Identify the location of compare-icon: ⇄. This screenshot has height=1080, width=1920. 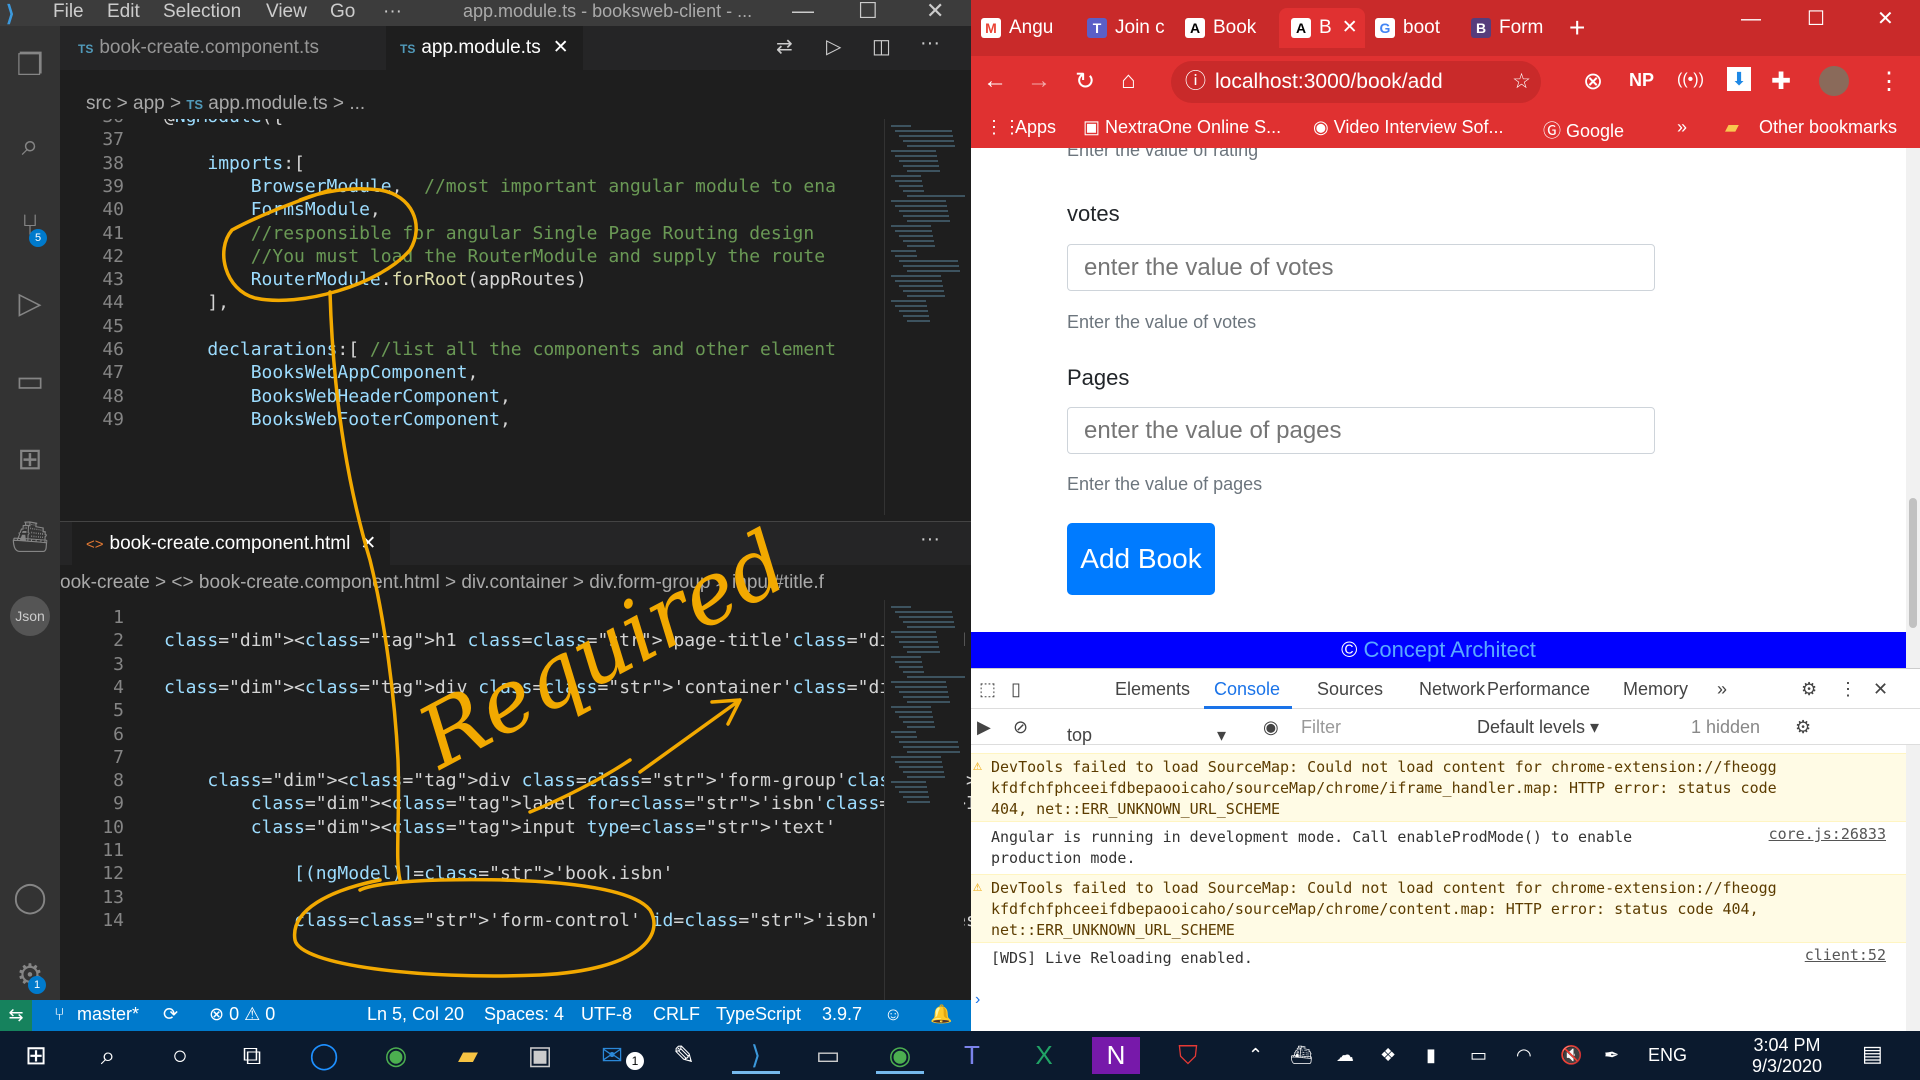
(784, 46).